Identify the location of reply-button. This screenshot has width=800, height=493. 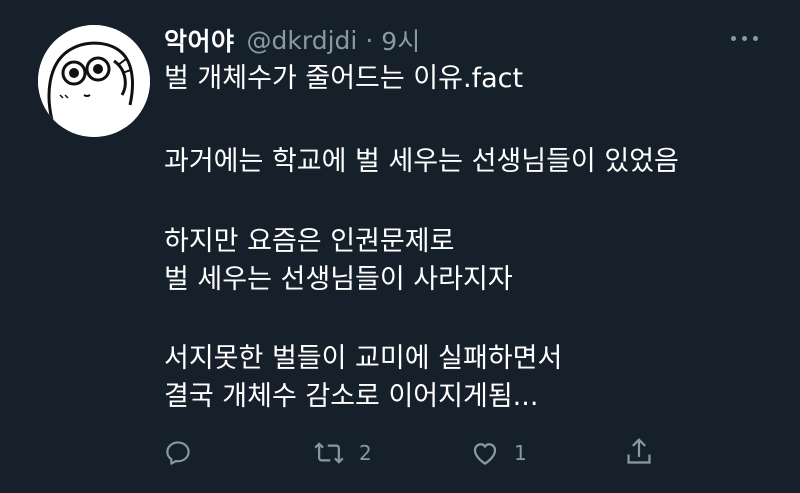
(178, 453).